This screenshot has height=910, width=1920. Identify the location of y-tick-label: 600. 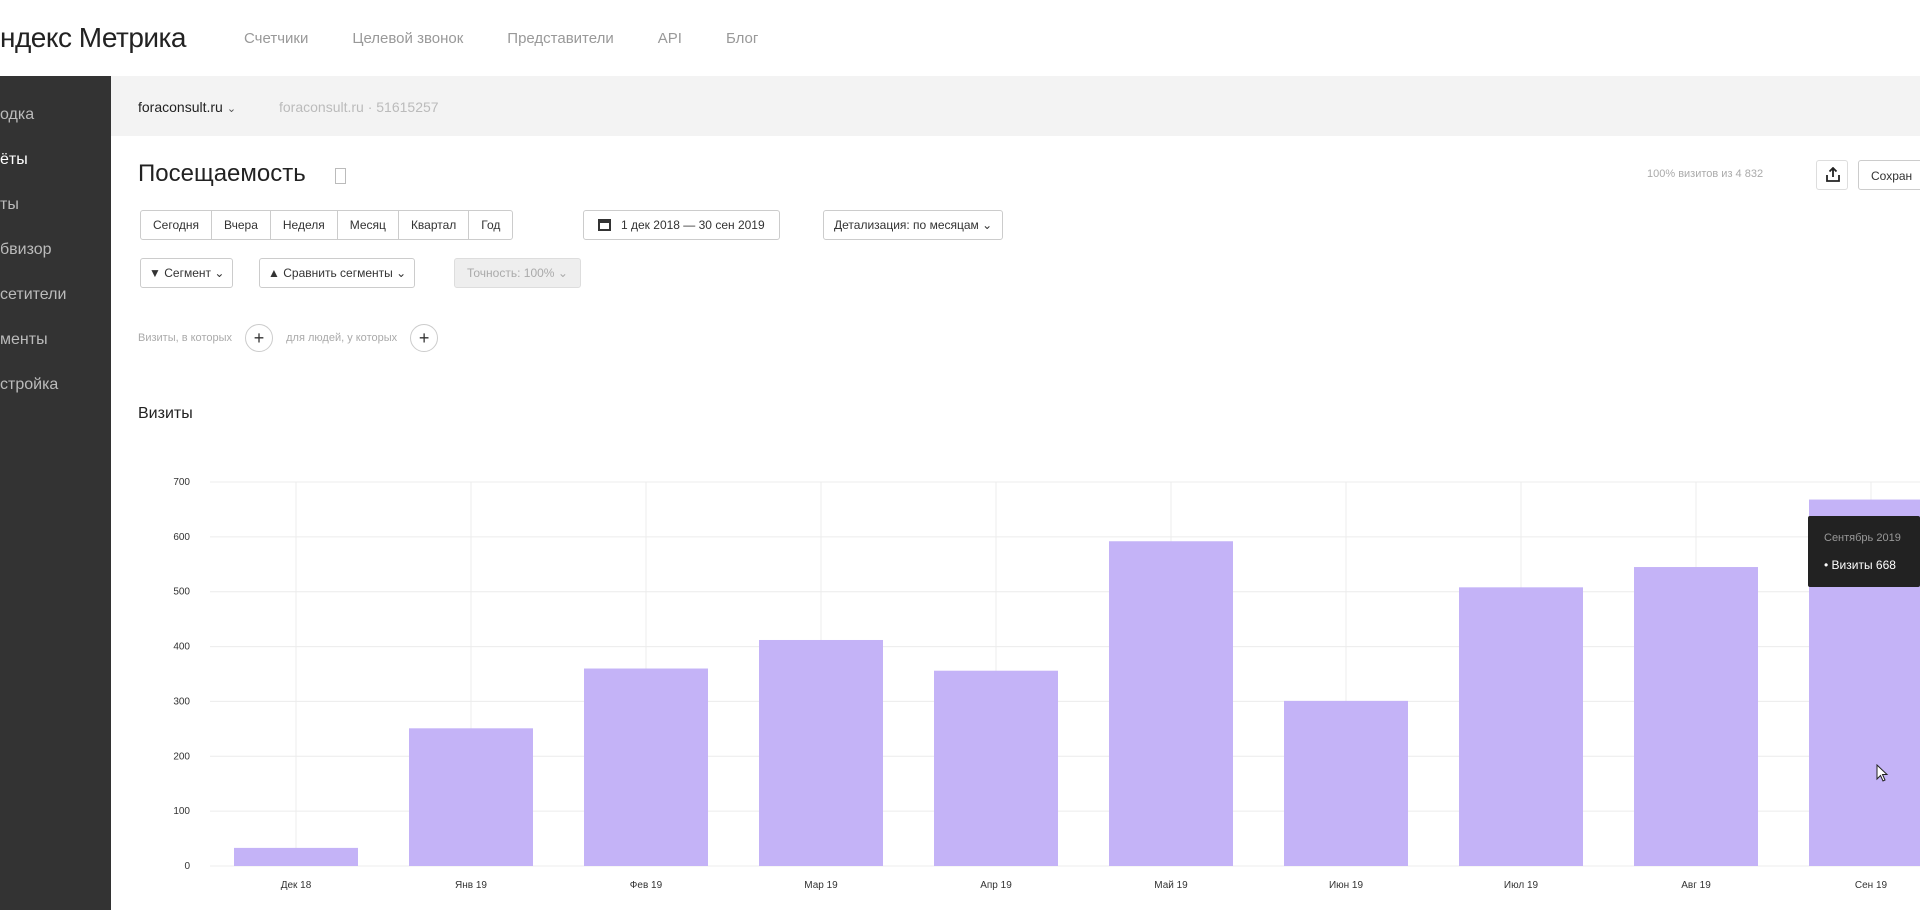
(181, 537).